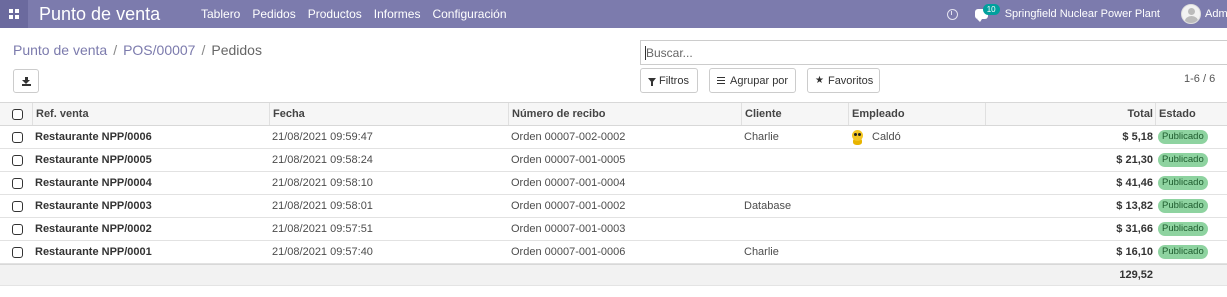 The height and width of the screenshot is (297, 1227). I want to click on breadcrumb-punto-de-venta: Punto de venta, so click(60, 50).